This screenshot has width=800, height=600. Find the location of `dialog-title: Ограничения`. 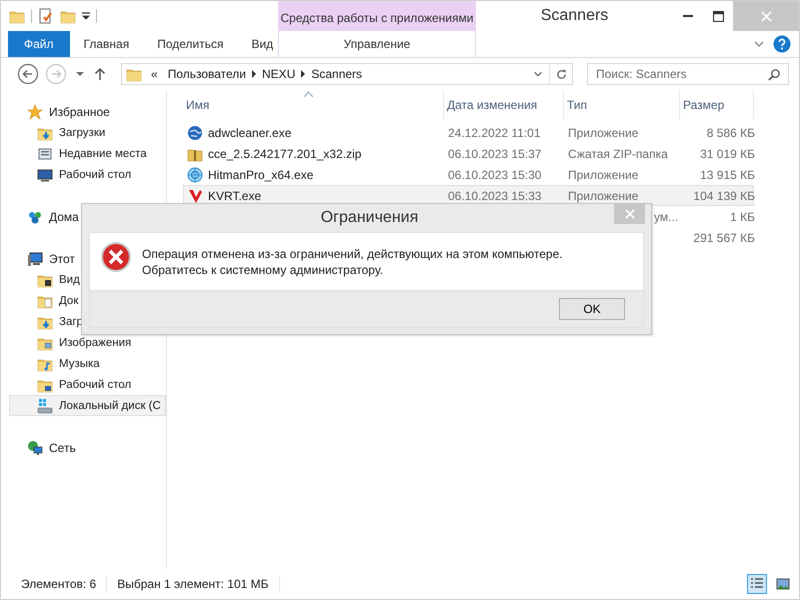

dialog-title: Ограничения is located at coordinates (370, 217).